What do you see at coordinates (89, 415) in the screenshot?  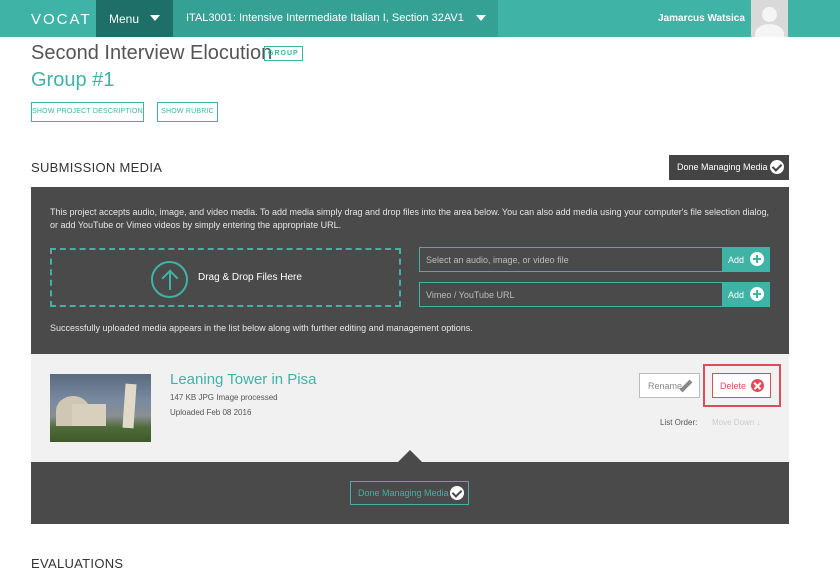 I see `thumbnail-building` at bounding box center [89, 415].